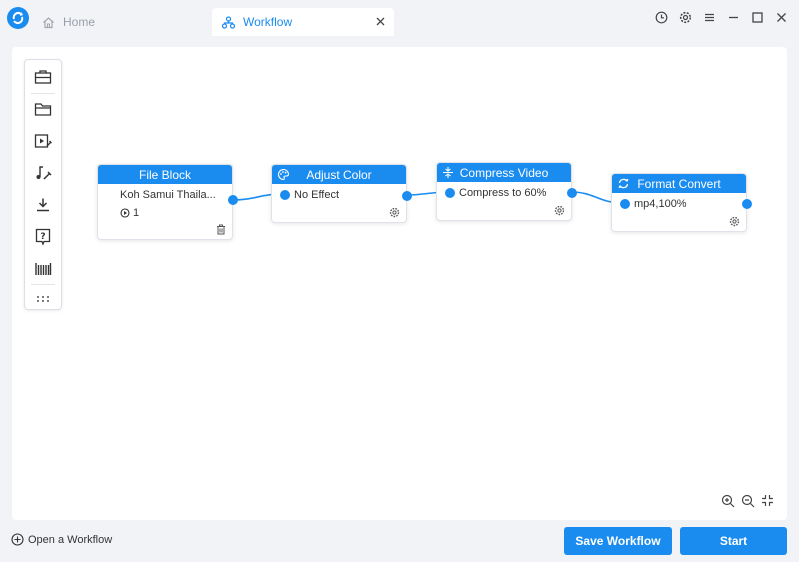  What do you see at coordinates (167, 202) in the screenshot?
I see `file-block-node: File Block Koh Samui Thaila... 1` at bounding box center [167, 202].